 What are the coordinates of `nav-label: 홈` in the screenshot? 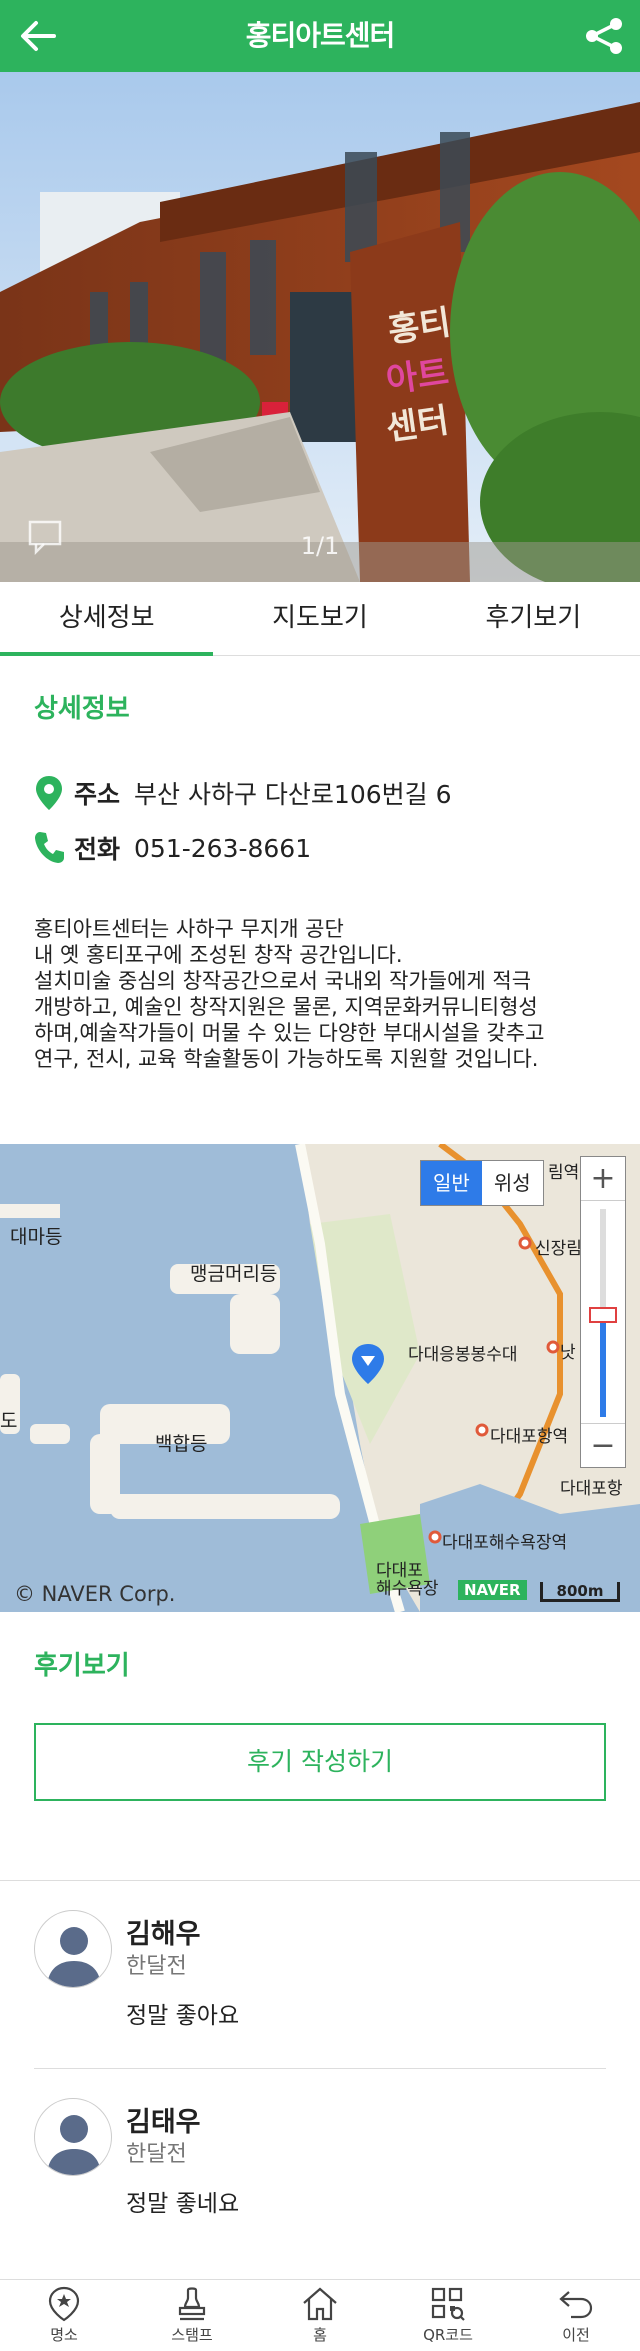 It's located at (320, 2335).